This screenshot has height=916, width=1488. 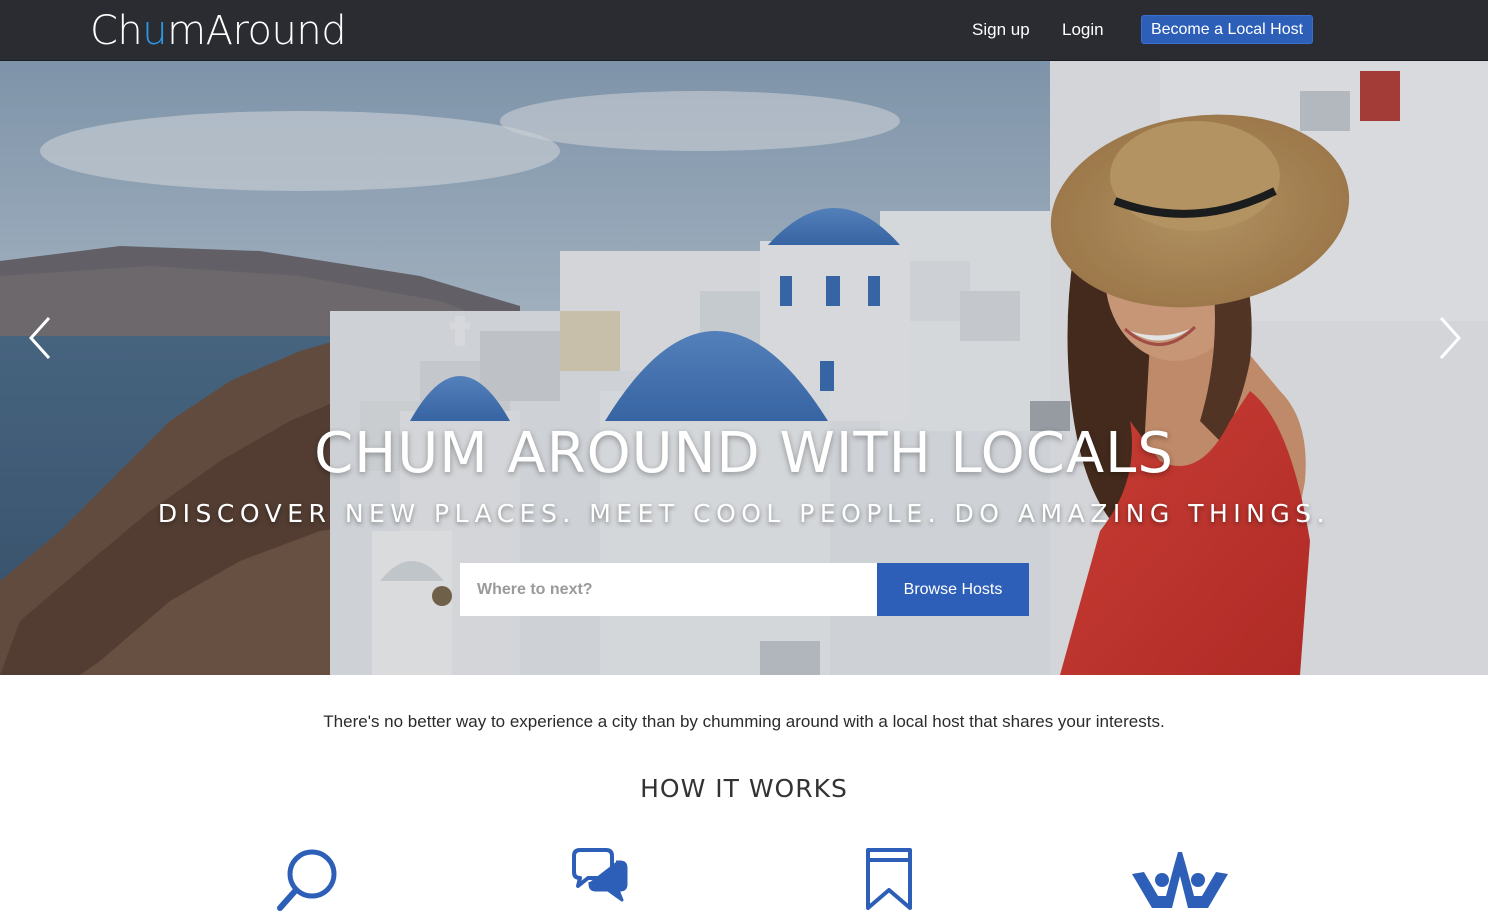 I want to click on logo-text-prefix: Ch, so click(x=116, y=31).